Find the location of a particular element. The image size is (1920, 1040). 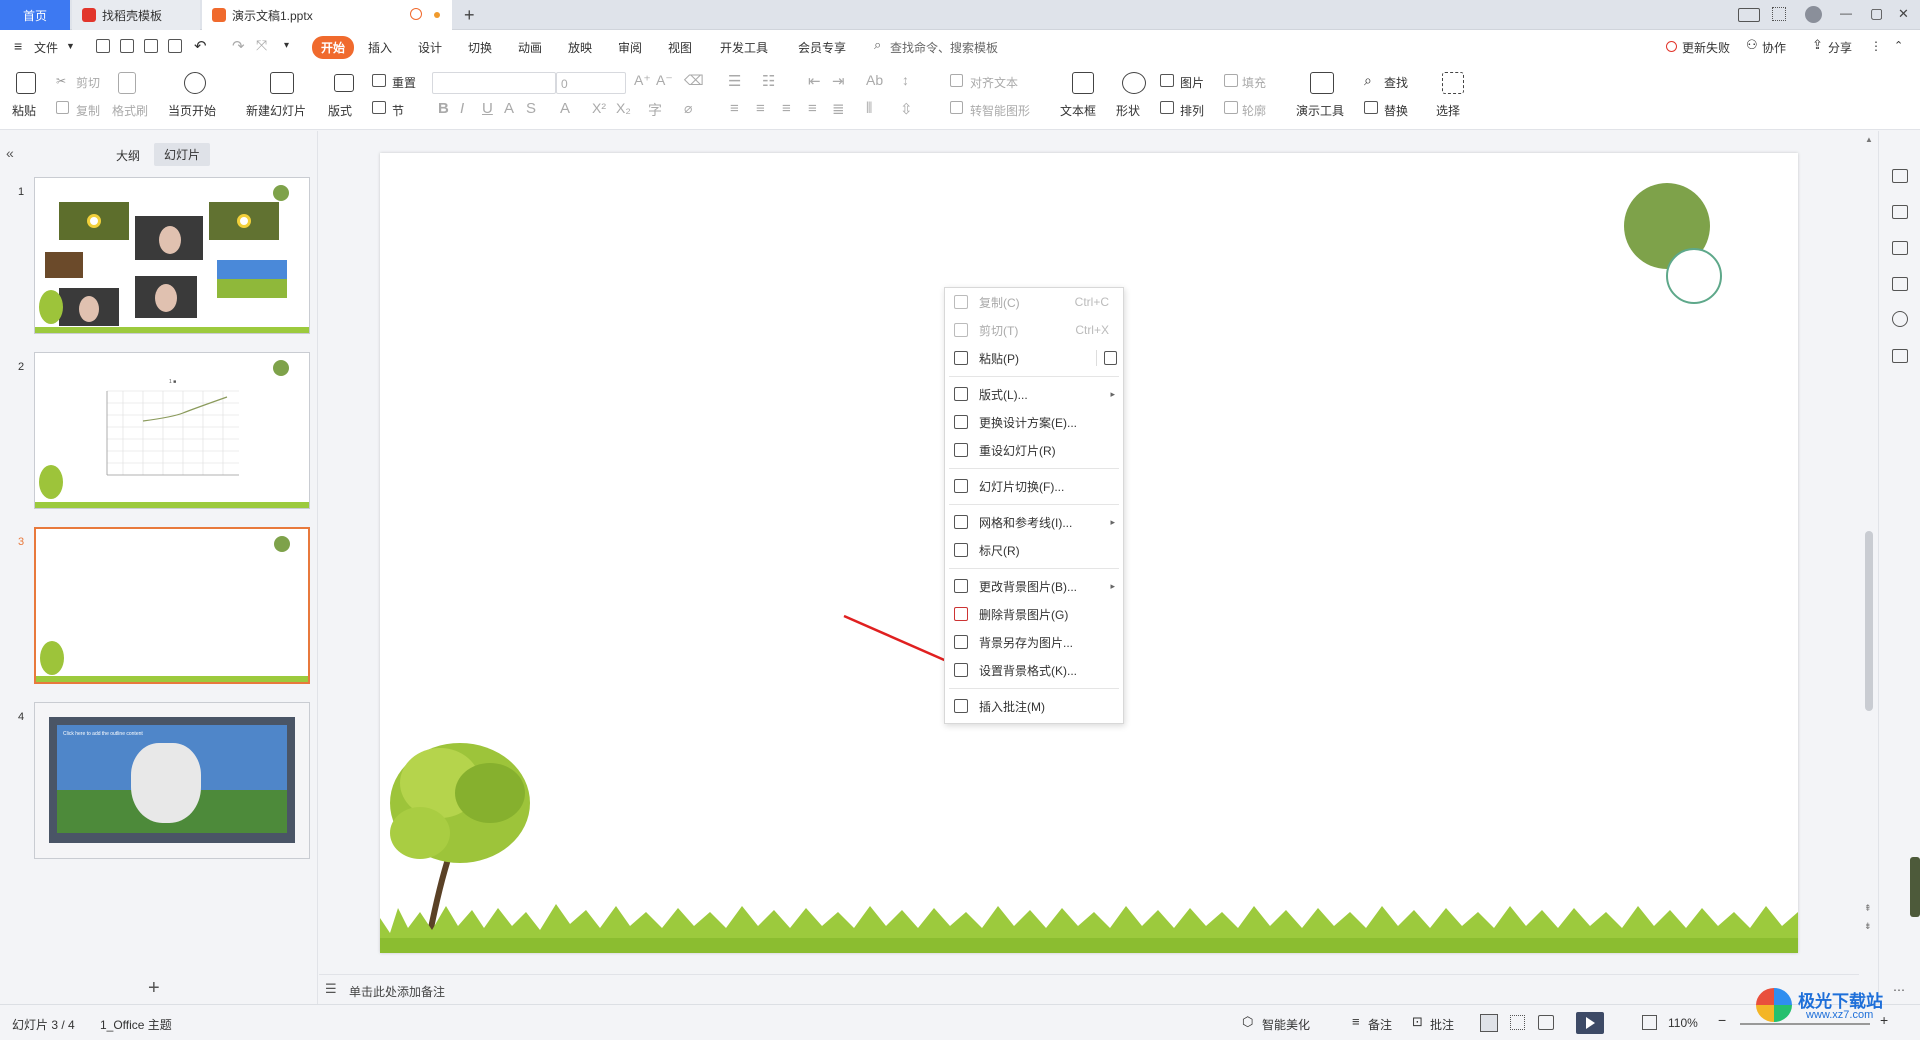

add-slide-button: + is located at coordinates (154, 988).